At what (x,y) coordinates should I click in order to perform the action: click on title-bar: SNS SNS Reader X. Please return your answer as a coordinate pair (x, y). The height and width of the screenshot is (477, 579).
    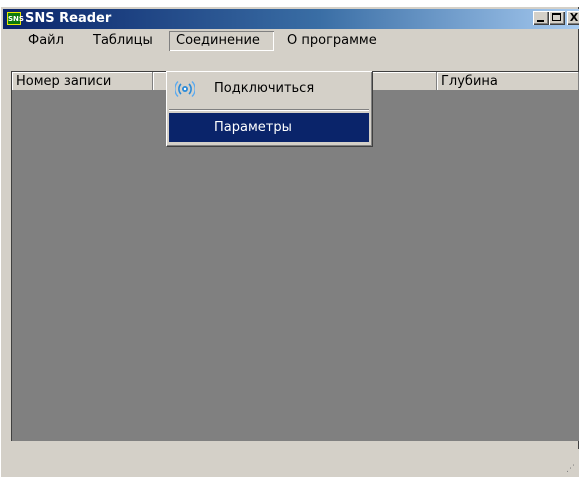
    Looking at the image, I should click on (291, 19).